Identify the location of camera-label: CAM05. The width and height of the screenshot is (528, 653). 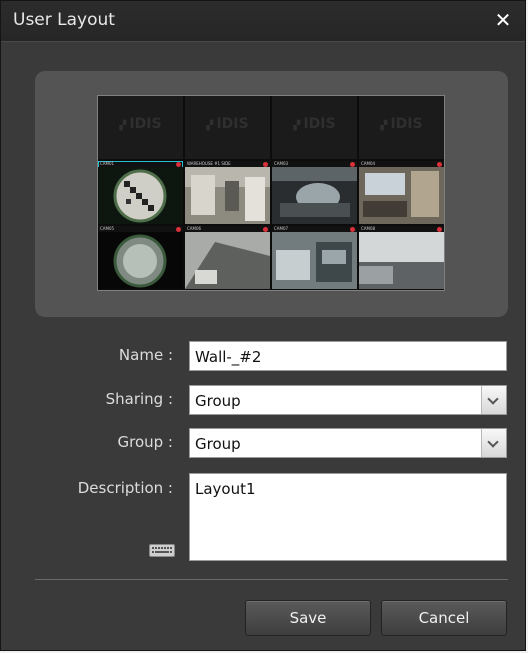
(107, 228).